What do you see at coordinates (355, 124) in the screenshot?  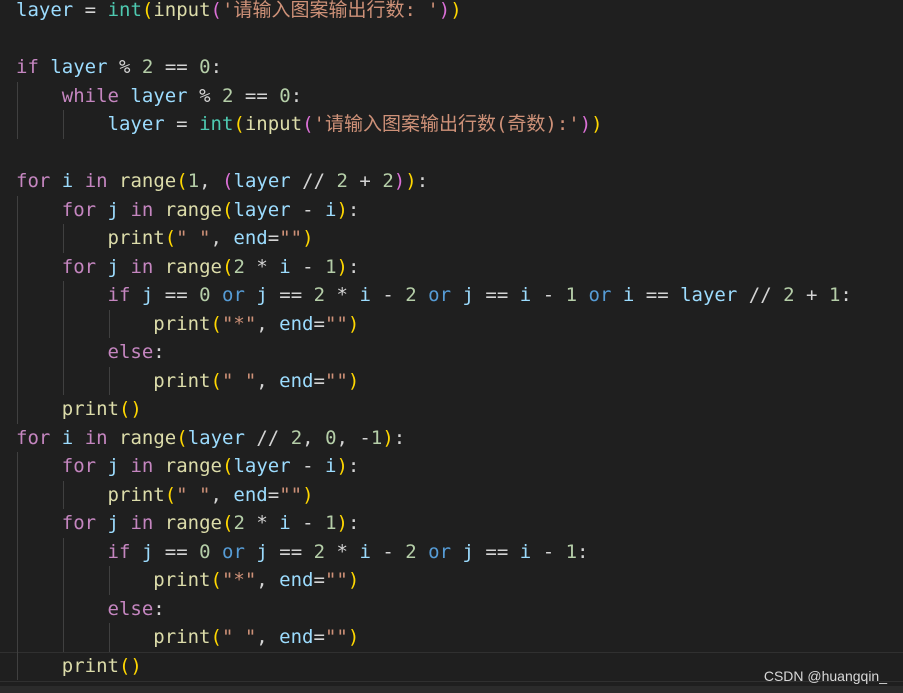 I see `code-text: layer = int(input('请输入图案输出行数(奇数):'))` at bounding box center [355, 124].